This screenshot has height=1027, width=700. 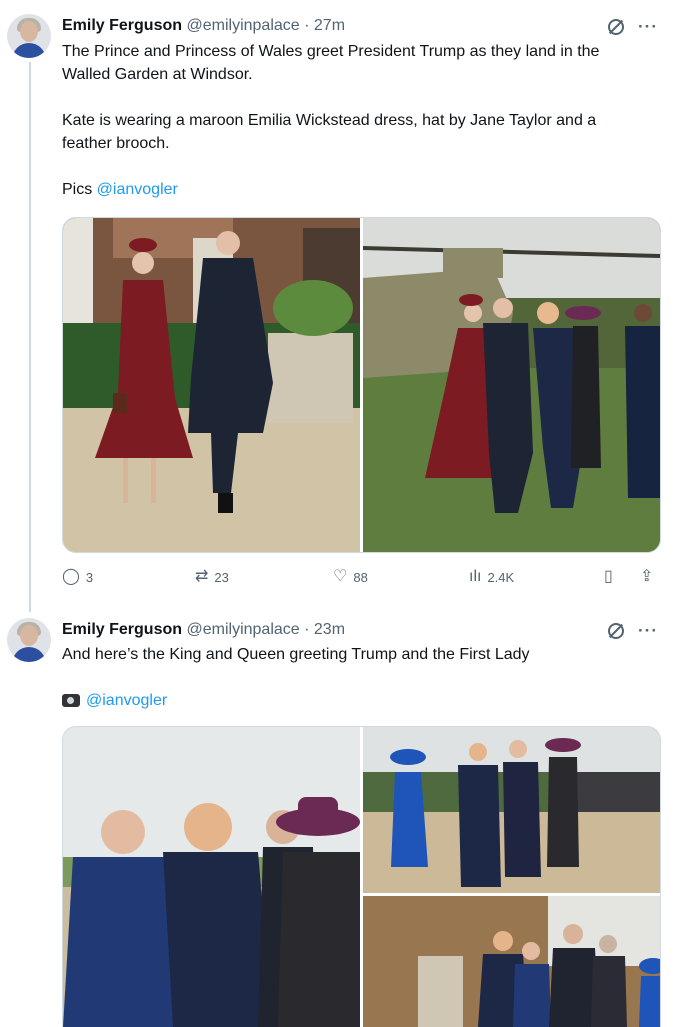 What do you see at coordinates (202, 576) in the screenshot?
I see `repost-icon: ⇄` at bounding box center [202, 576].